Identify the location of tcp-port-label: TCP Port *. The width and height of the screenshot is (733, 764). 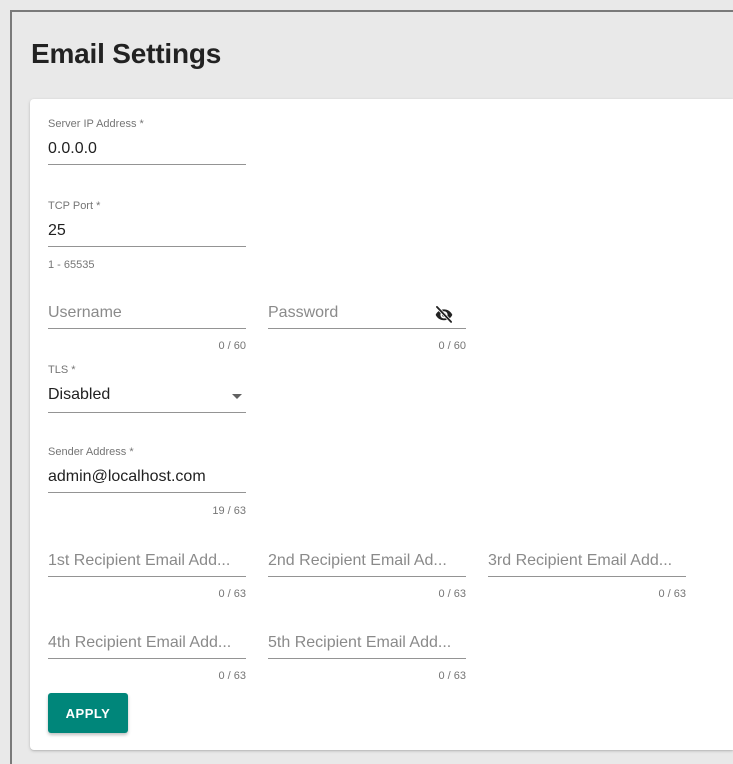
(74, 206).